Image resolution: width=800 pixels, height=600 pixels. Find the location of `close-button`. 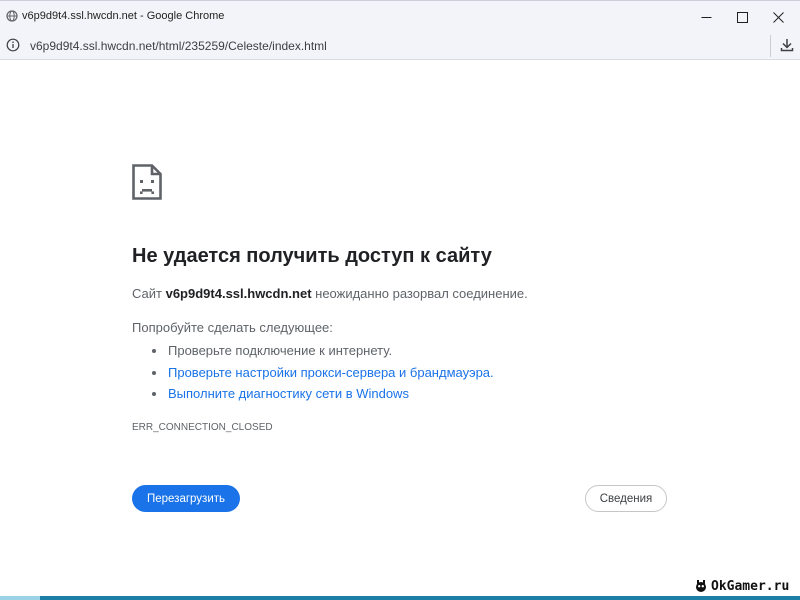

close-button is located at coordinates (778, 17).